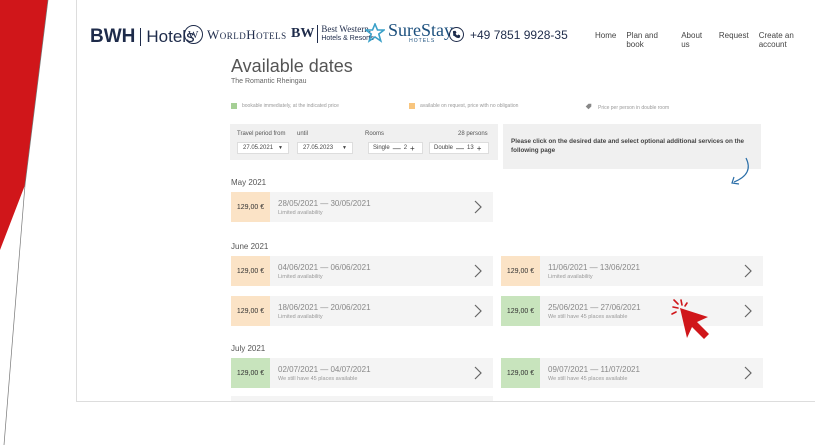 The image size is (815, 445). What do you see at coordinates (248, 348) in the screenshot?
I see `month-heading: July 2021` at bounding box center [248, 348].